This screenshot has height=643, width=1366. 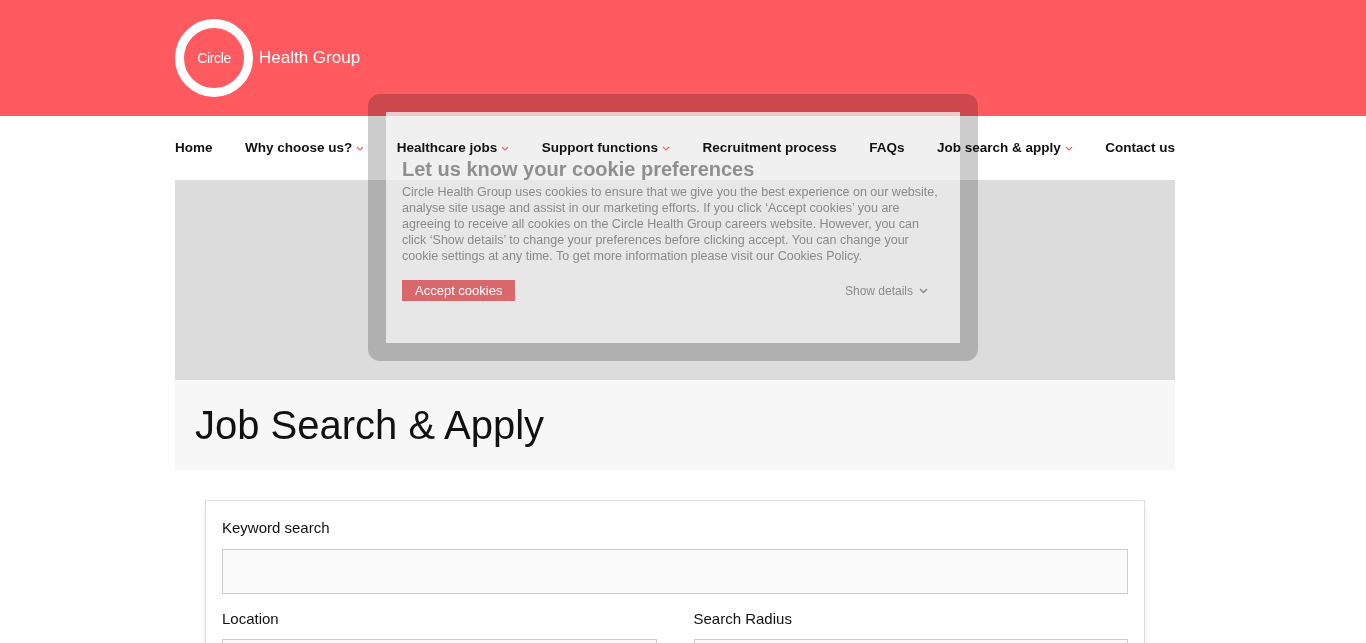 I want to click on cookie-dialog-title: Let us know your cookie preferences, so click(x=578, y=169).